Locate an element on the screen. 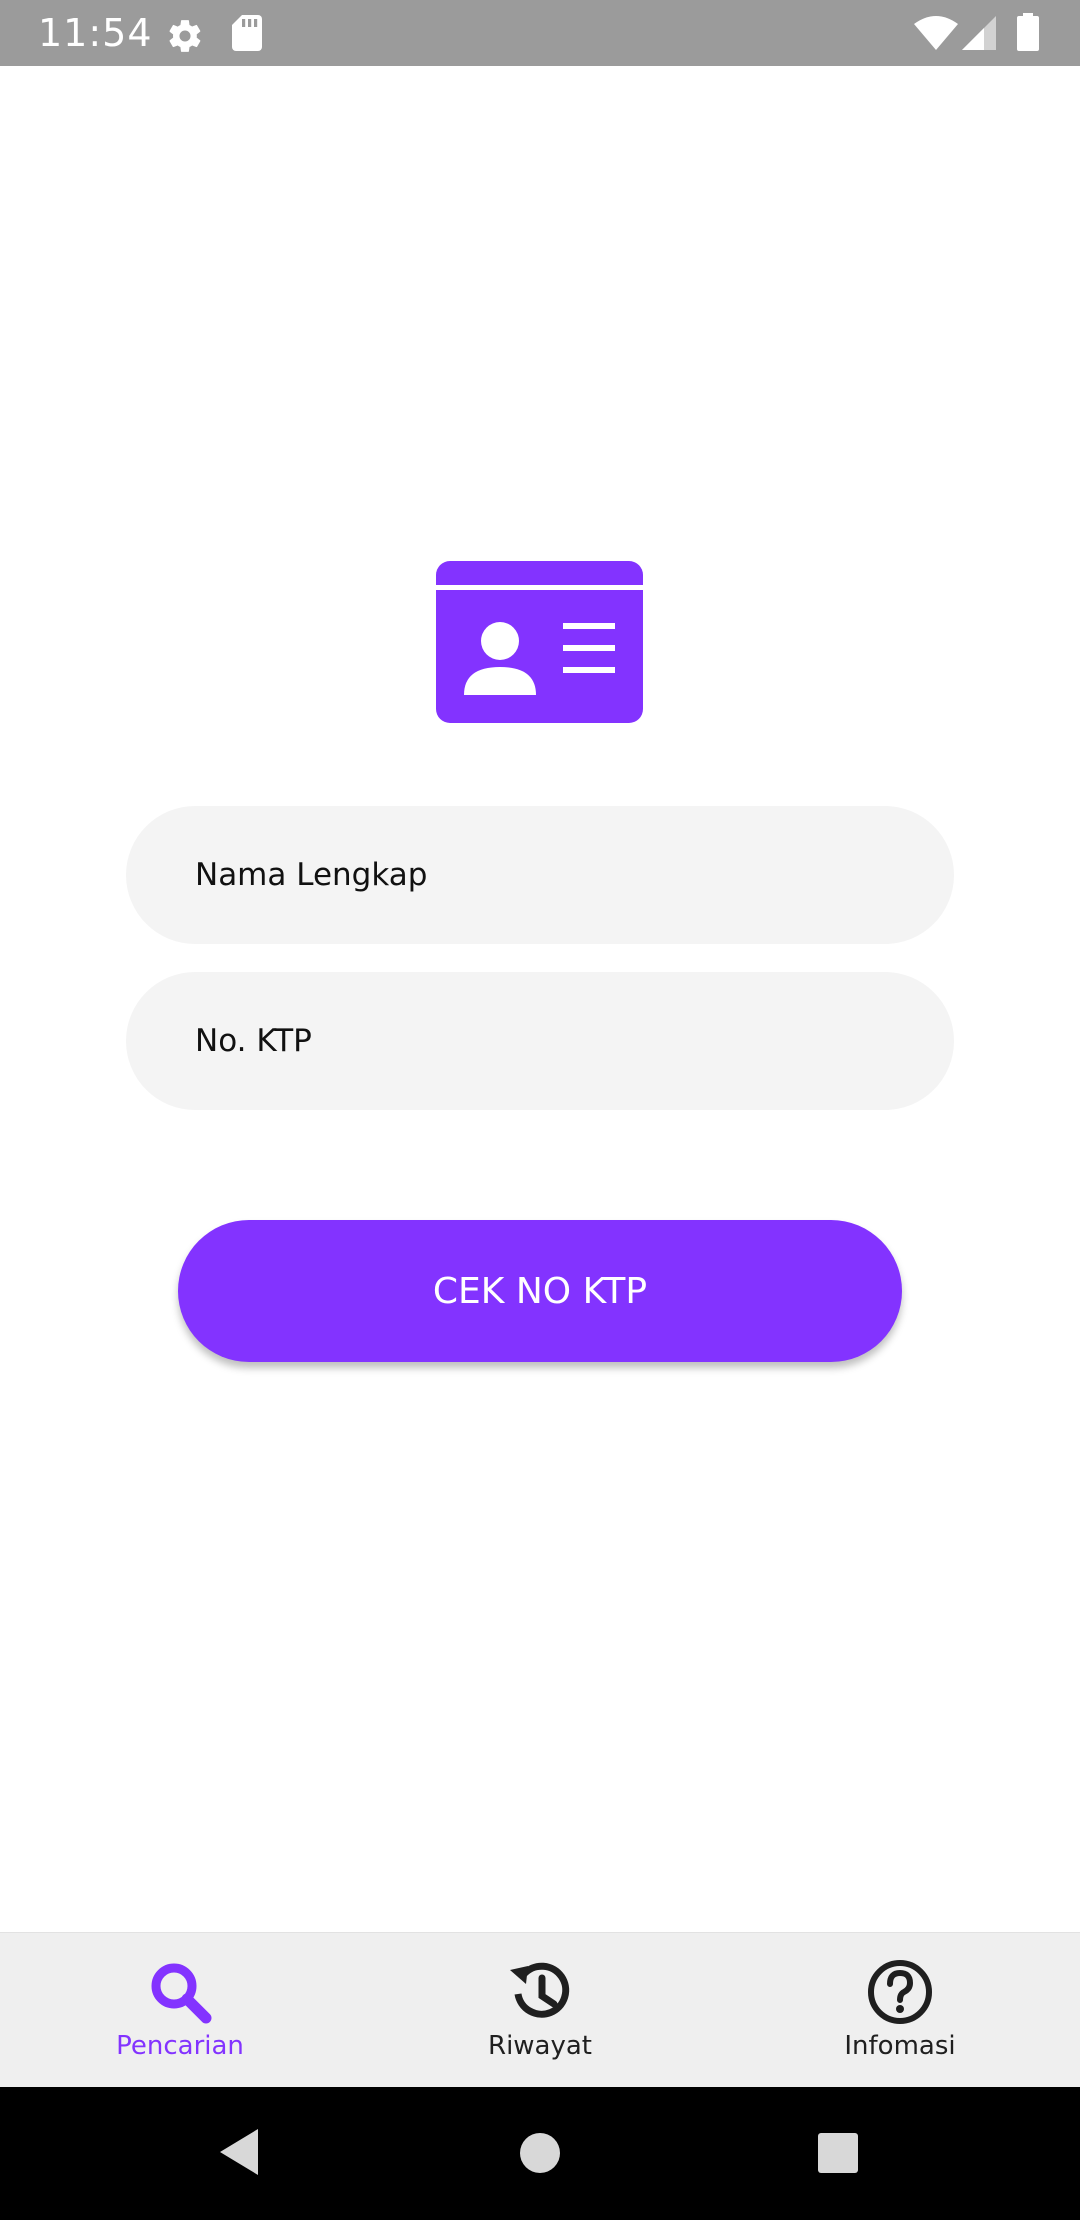 The width and height of the screenshot is (1080, 2220). recents-icon is located at coordinates (838, 2153).